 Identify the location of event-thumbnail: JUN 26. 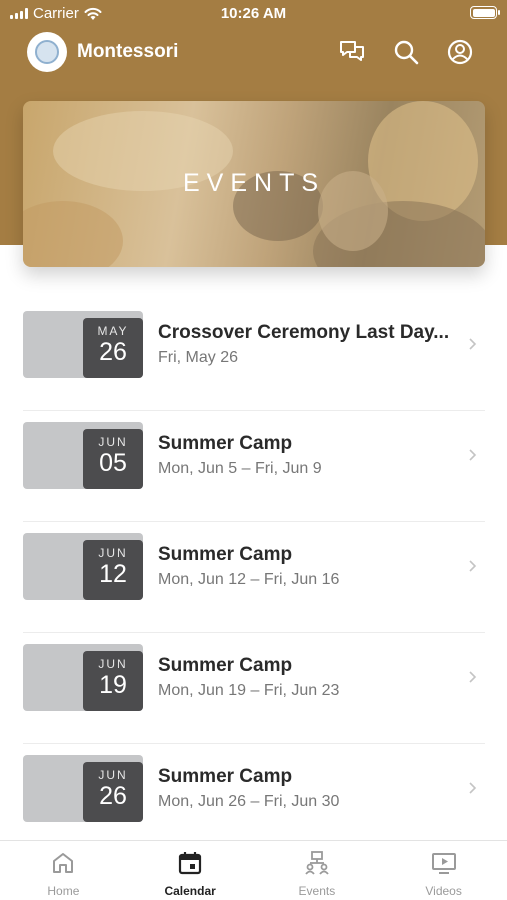
(83, 788).